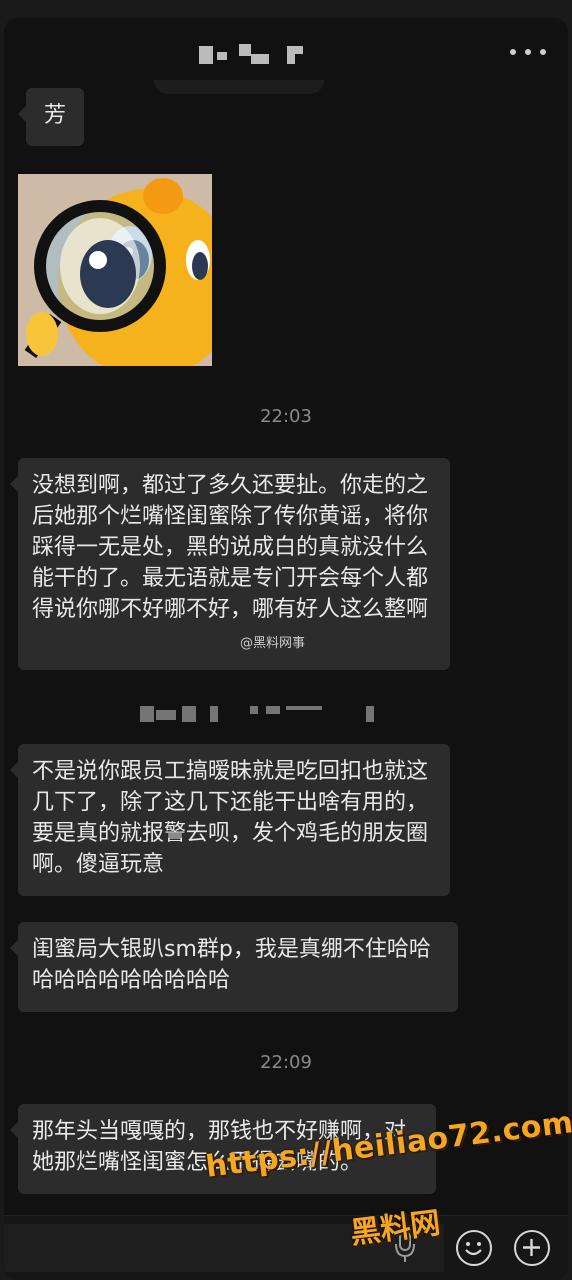  I want to click on chat-title-redacted, so click(254, 55).